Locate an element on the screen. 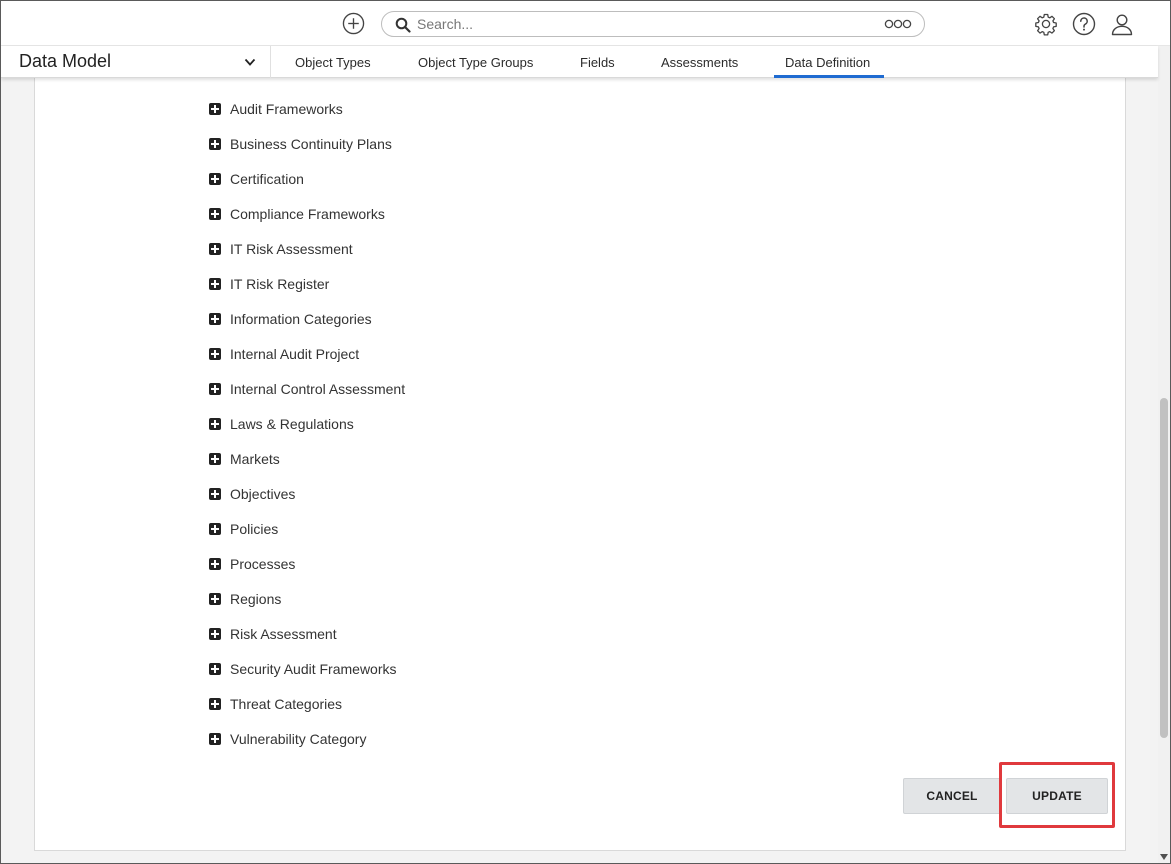  global-search is located at coordinates (653, 24).